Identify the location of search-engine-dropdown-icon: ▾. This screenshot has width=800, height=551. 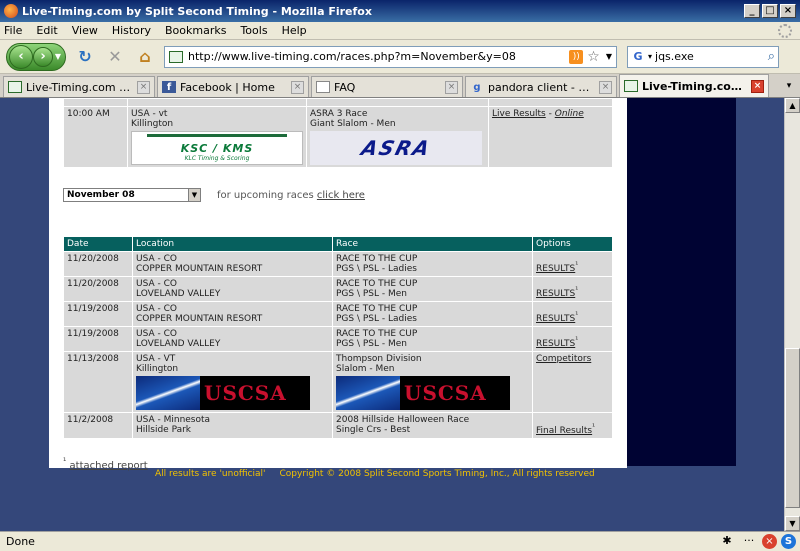
(650, 56).